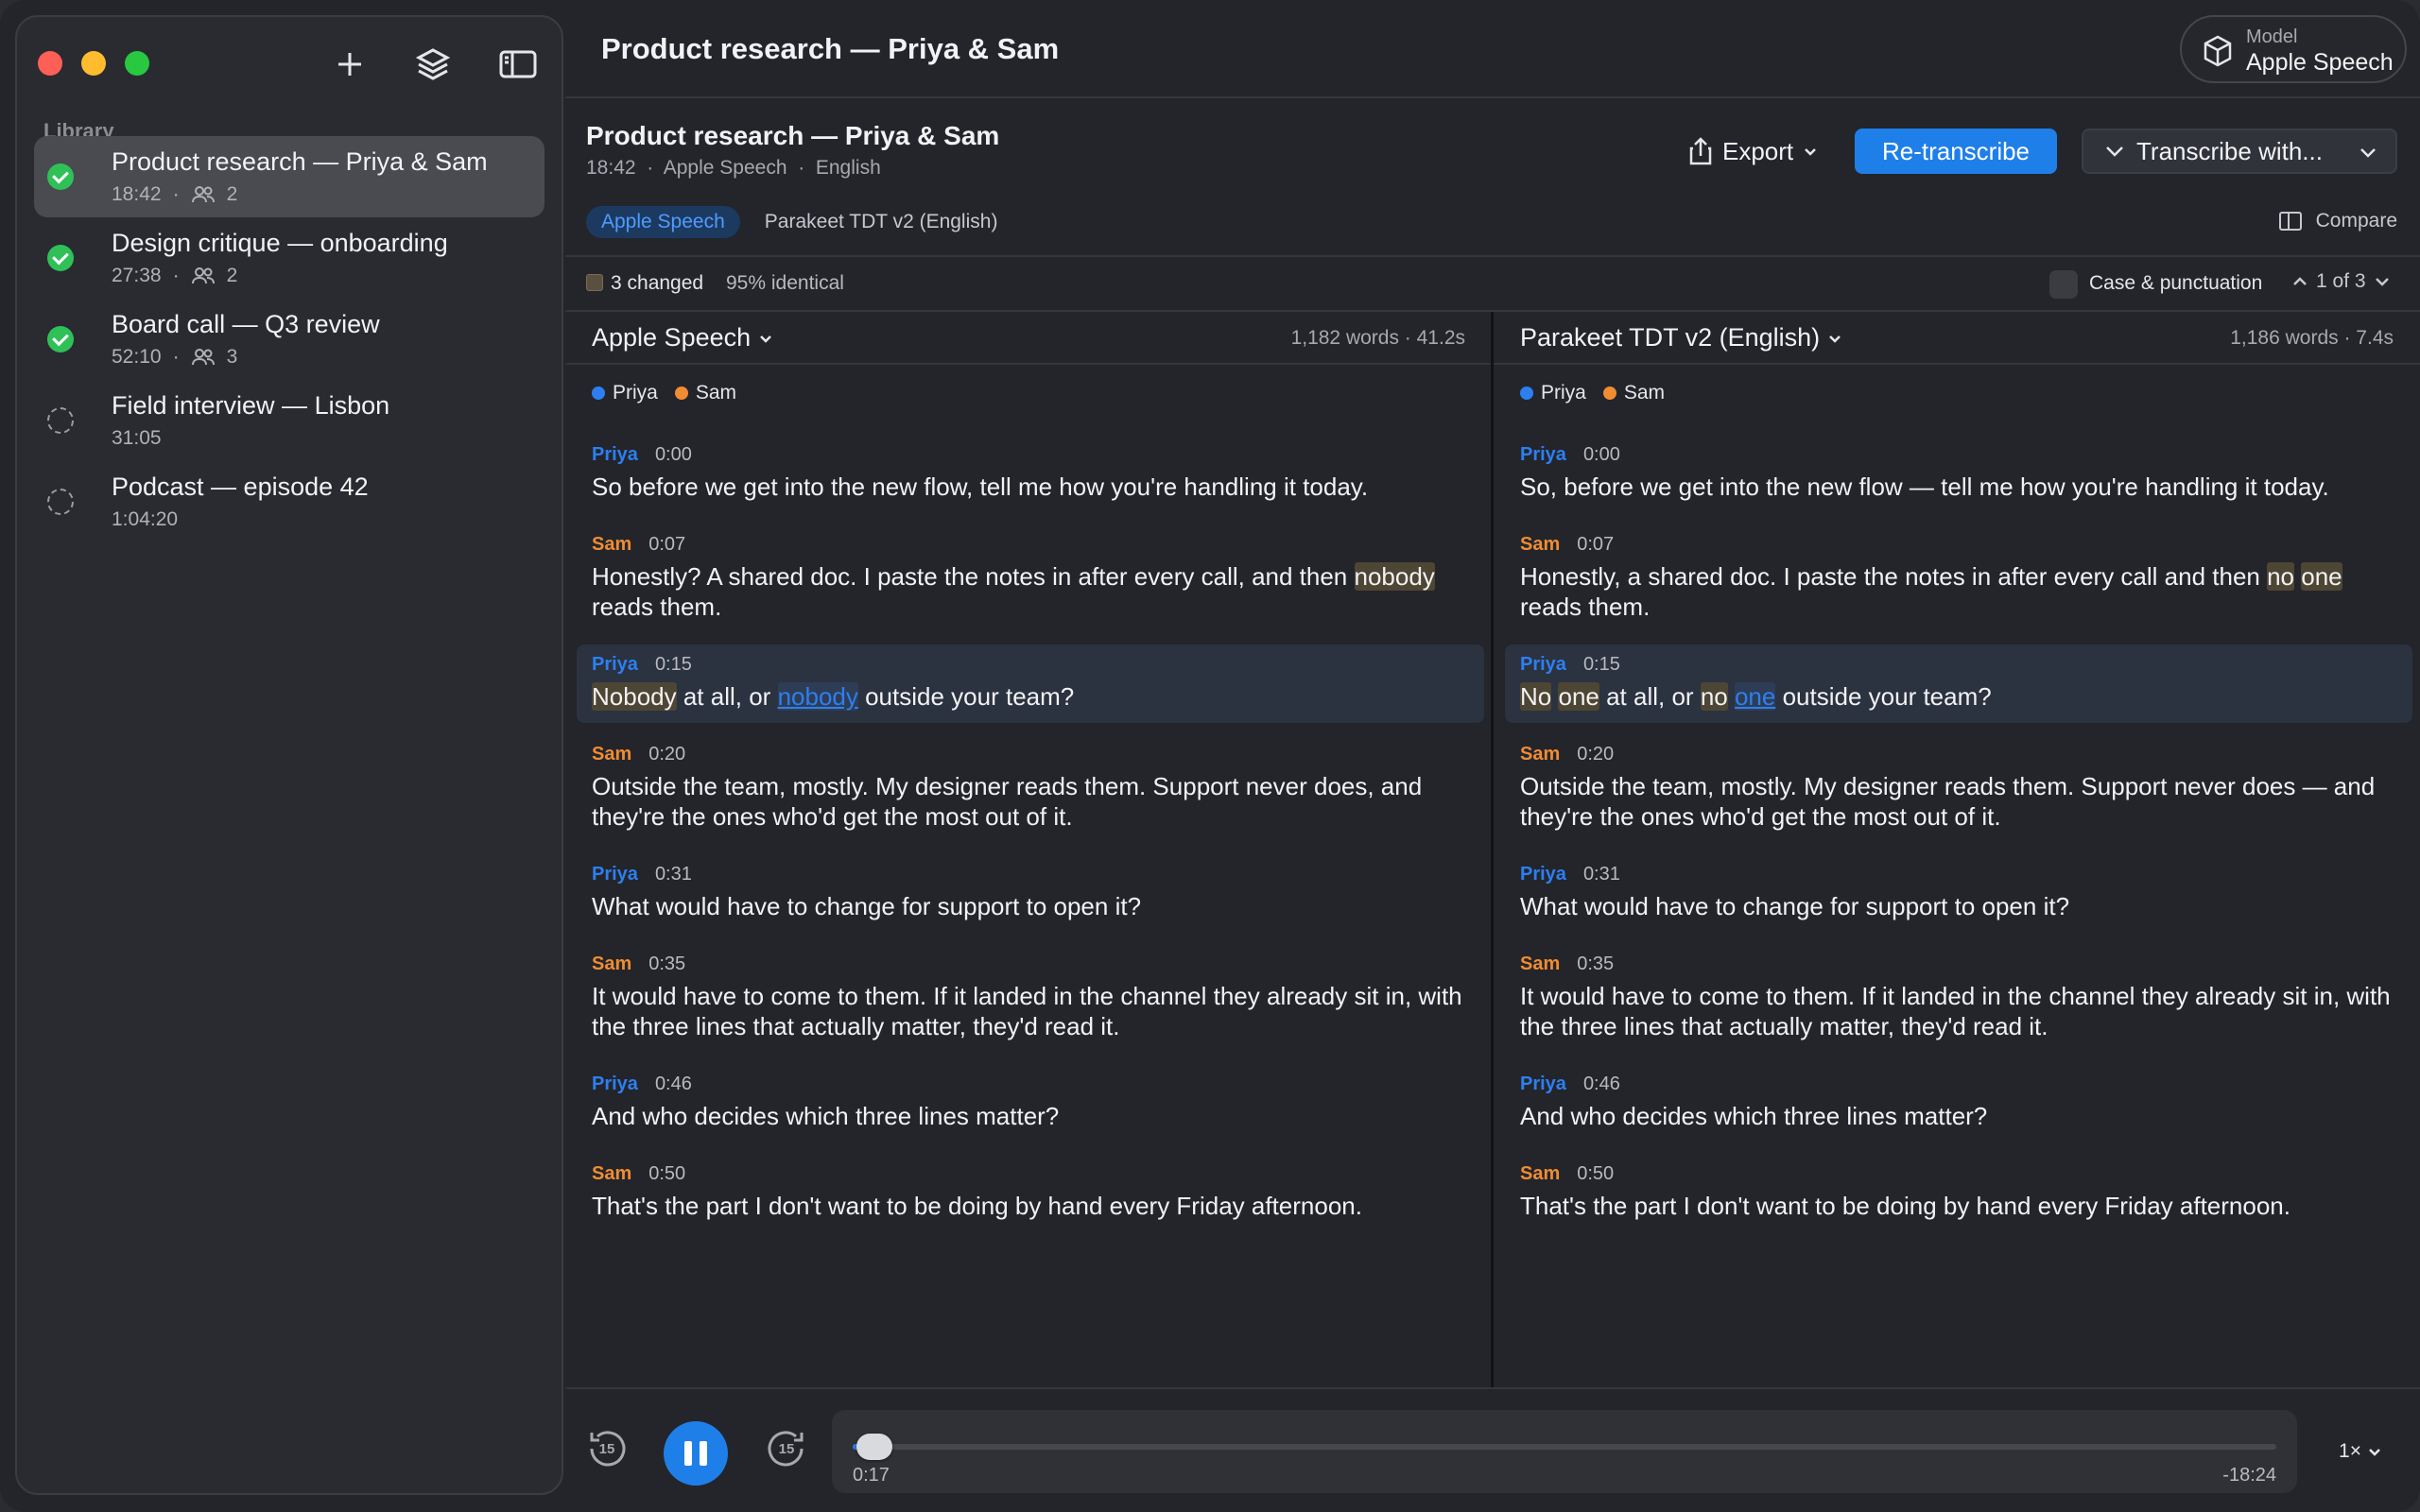  I want to click on segment-header: Sam 0:35, so click(1030, 964).